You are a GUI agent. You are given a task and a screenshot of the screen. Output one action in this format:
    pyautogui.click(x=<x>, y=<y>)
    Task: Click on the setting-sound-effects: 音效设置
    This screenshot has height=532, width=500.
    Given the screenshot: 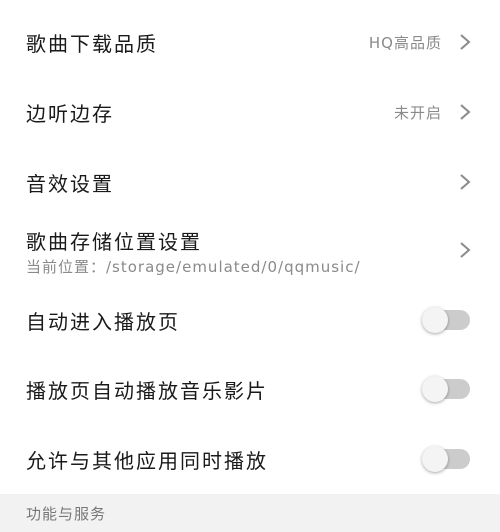 What is the action you would take?
    pyautogui.click(x=250, y=182)
    